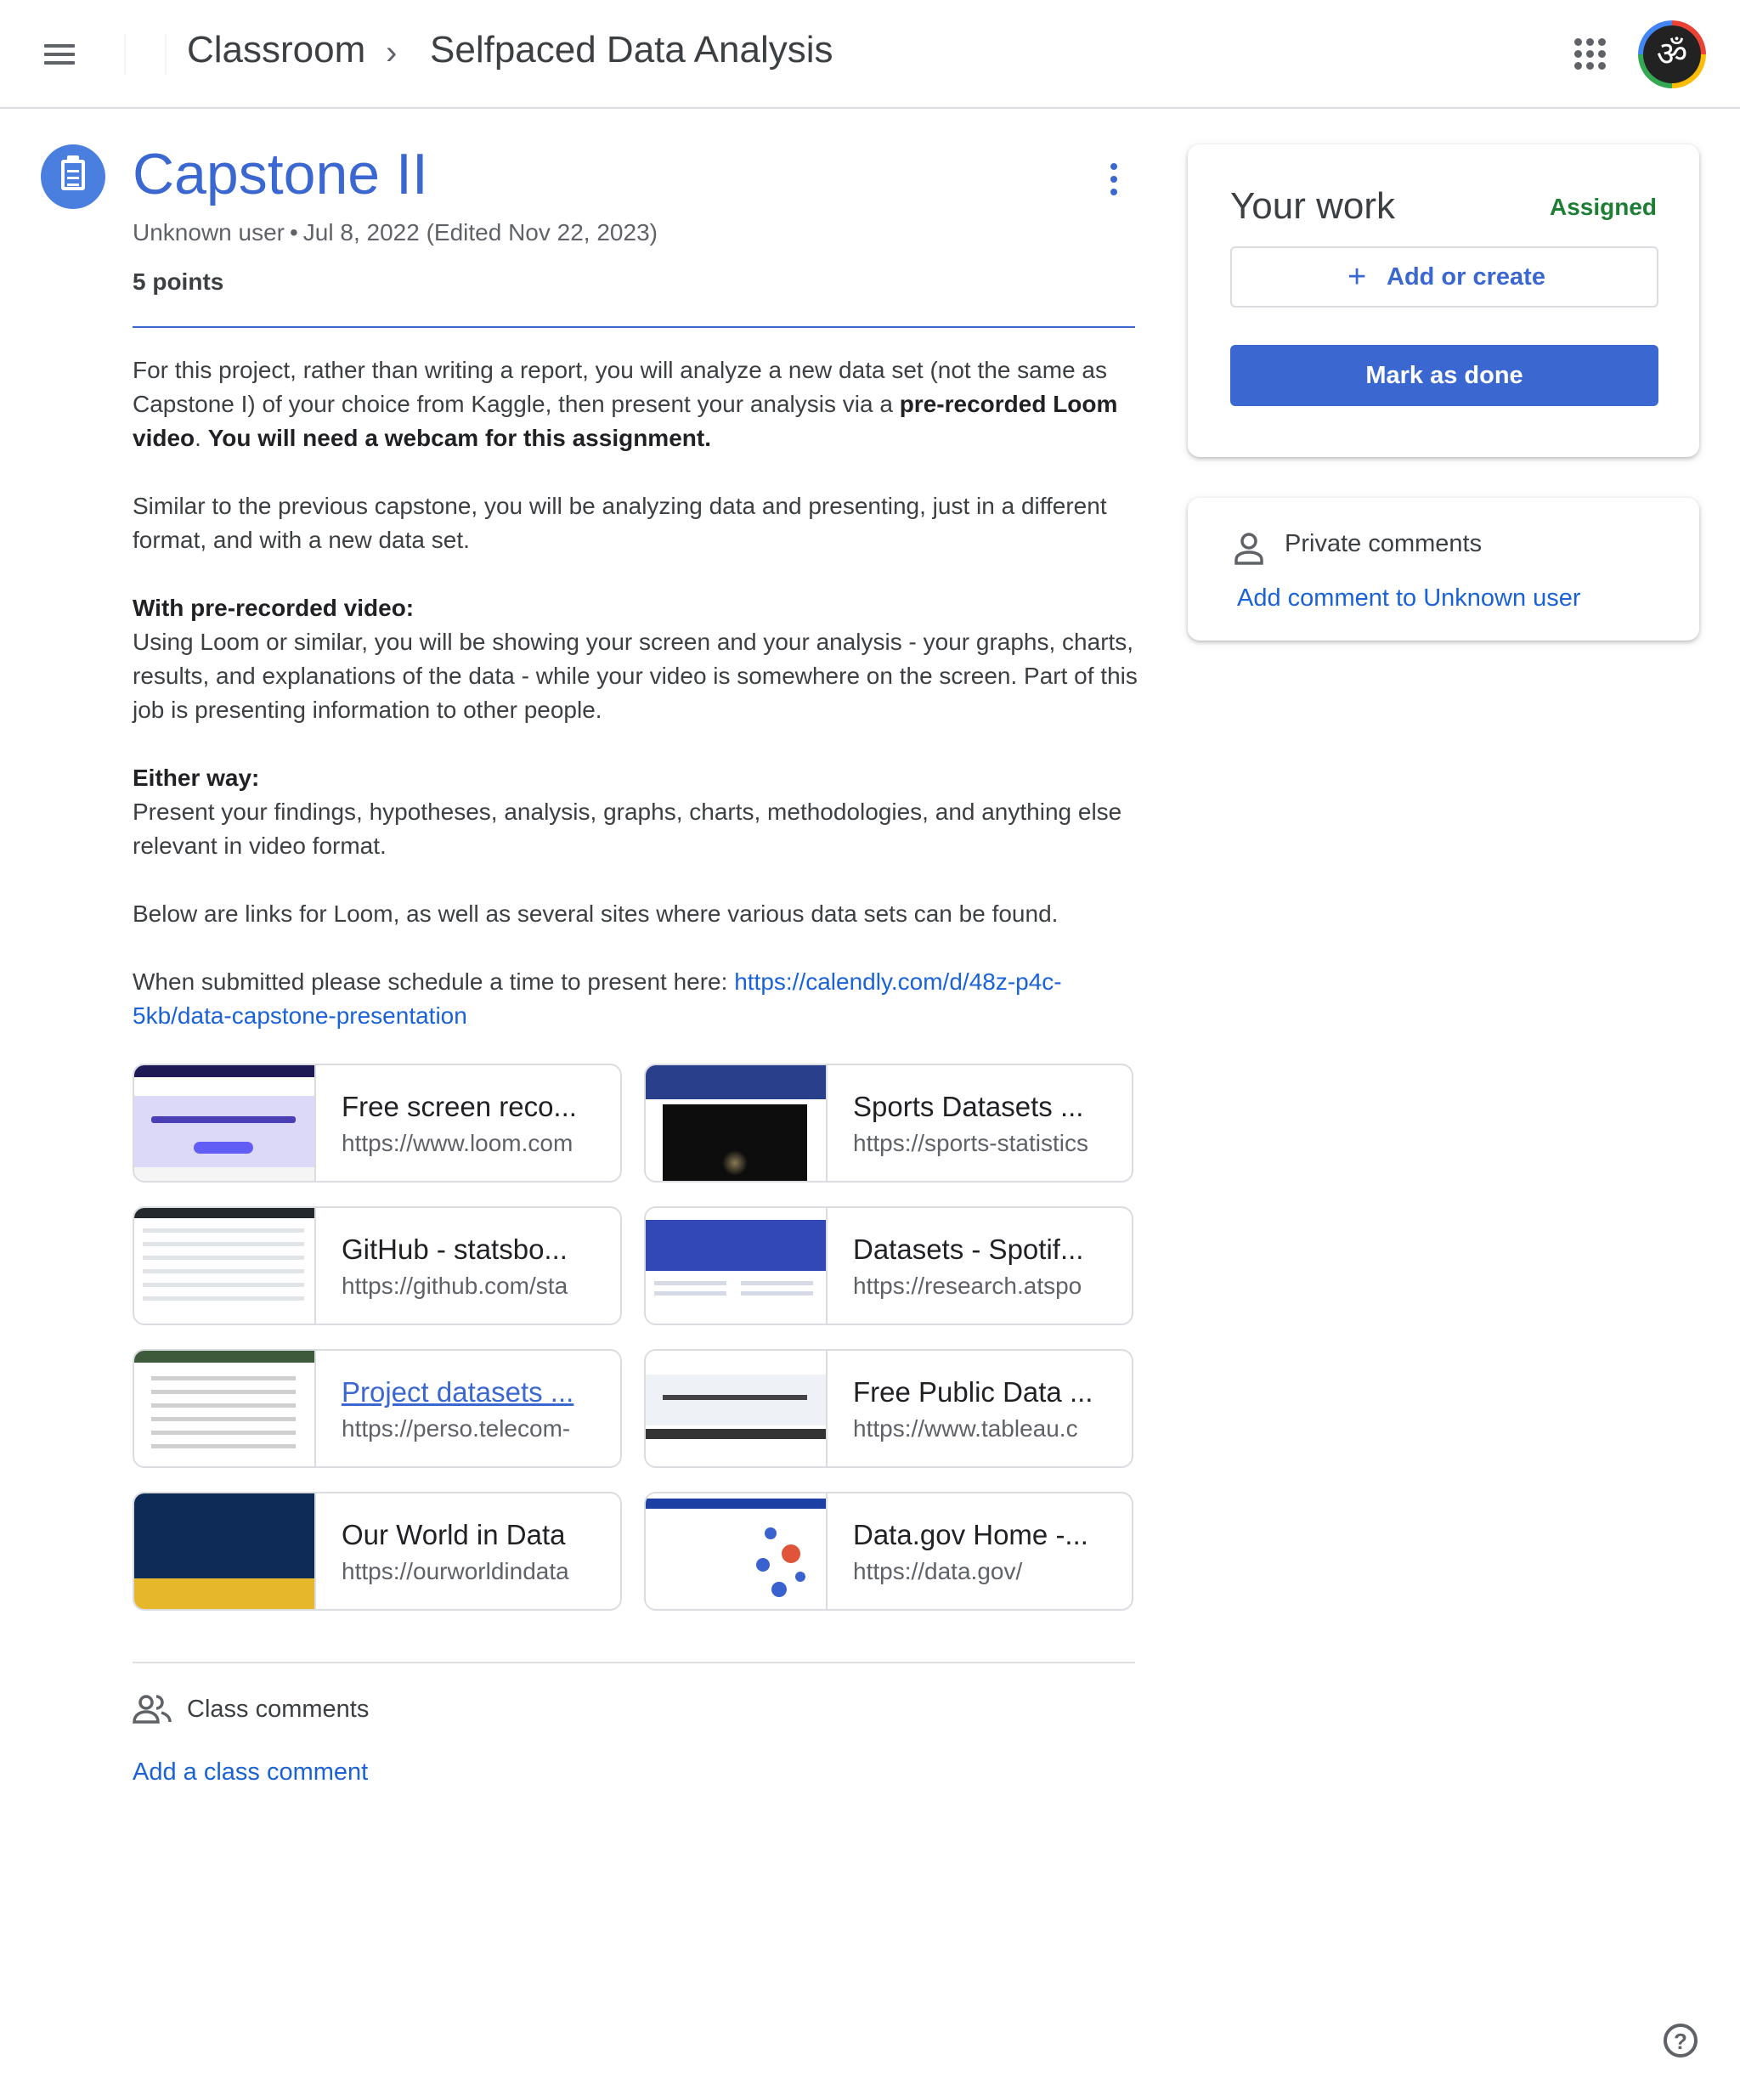 This screenshot has width=1740, height=2100. What do you see at coordinates (542, 232) in the screenshot?
I see `edited-date: (Edited Nov 22, 2023)` at bounding box center [542, 232].